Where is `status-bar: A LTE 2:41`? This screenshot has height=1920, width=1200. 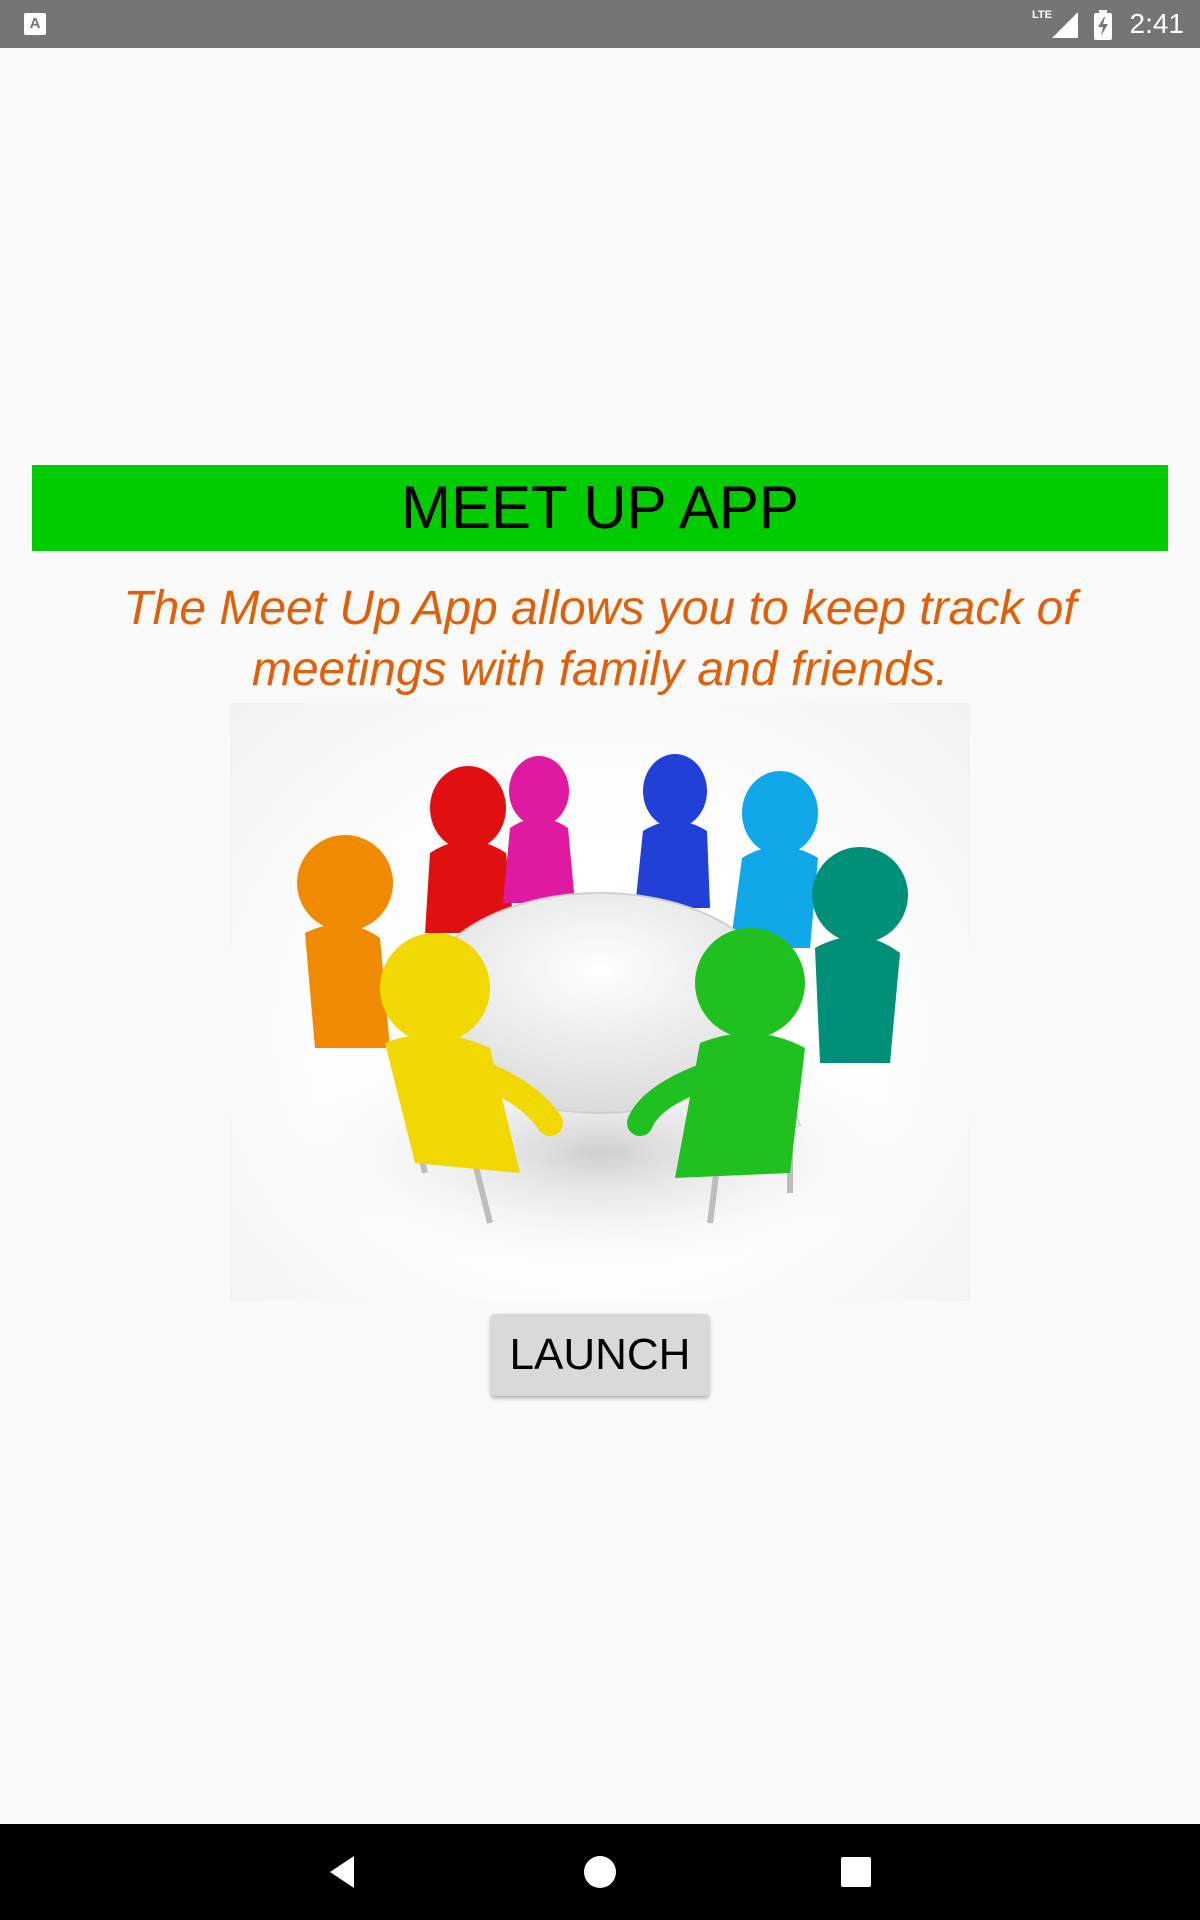
status-bar: A LTE 2:41 is located at coordinates (600, 24).